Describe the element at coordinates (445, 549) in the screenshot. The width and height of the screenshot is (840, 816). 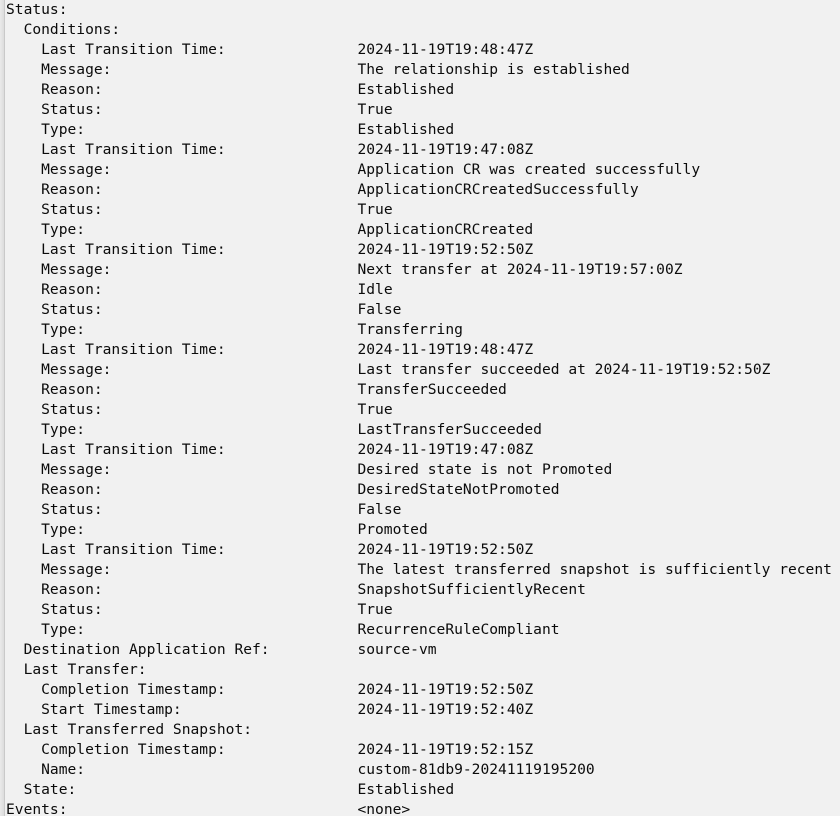
I see `output-value: 2024-11-19T19:52:50Z` at that location.